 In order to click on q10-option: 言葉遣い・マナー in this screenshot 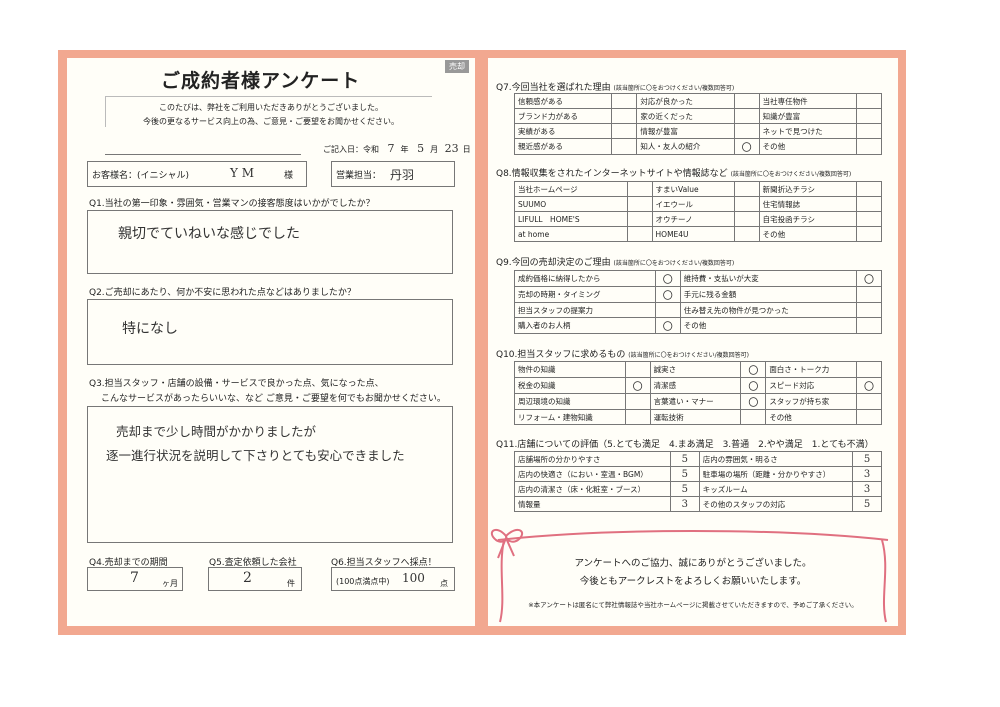, I will do `click(695, 401)`.